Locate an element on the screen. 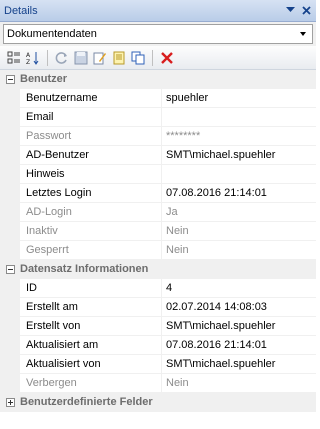 The width and height of the screenshot is (320, 429). property-row: Inaktiv Nein is located at coordinates (158, 231).